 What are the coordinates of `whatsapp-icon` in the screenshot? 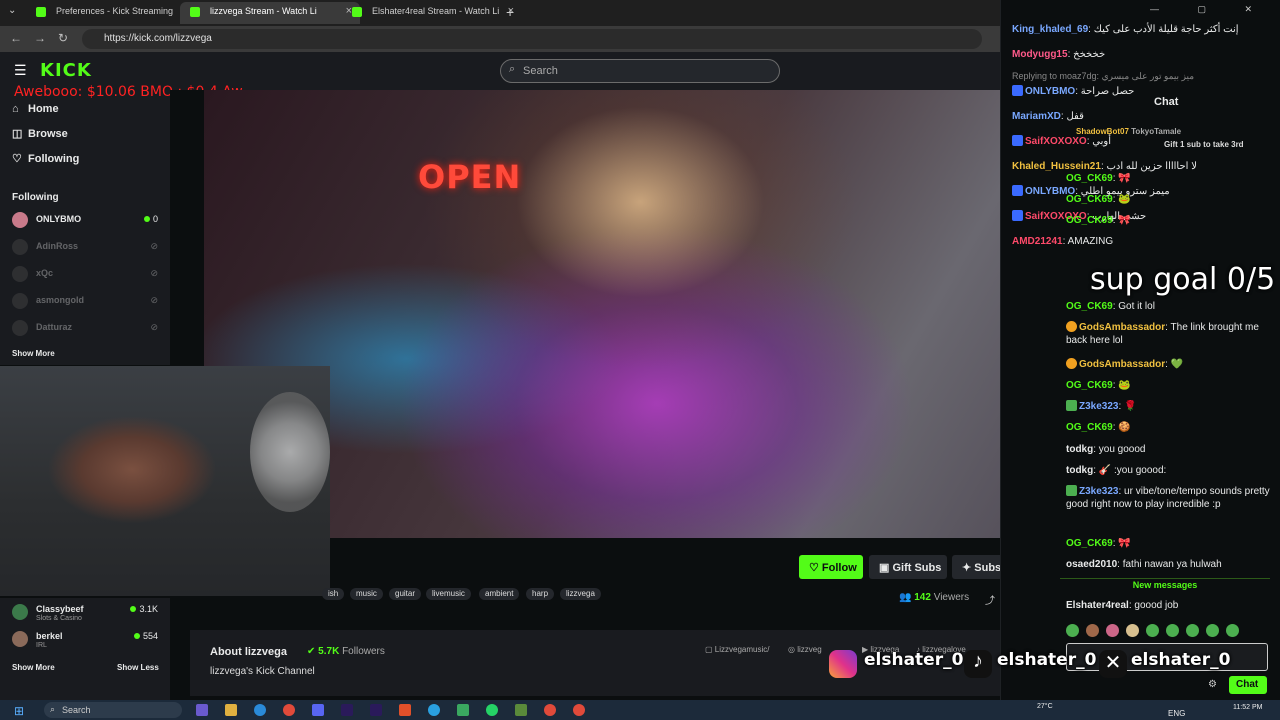 It's located at (492, 710).